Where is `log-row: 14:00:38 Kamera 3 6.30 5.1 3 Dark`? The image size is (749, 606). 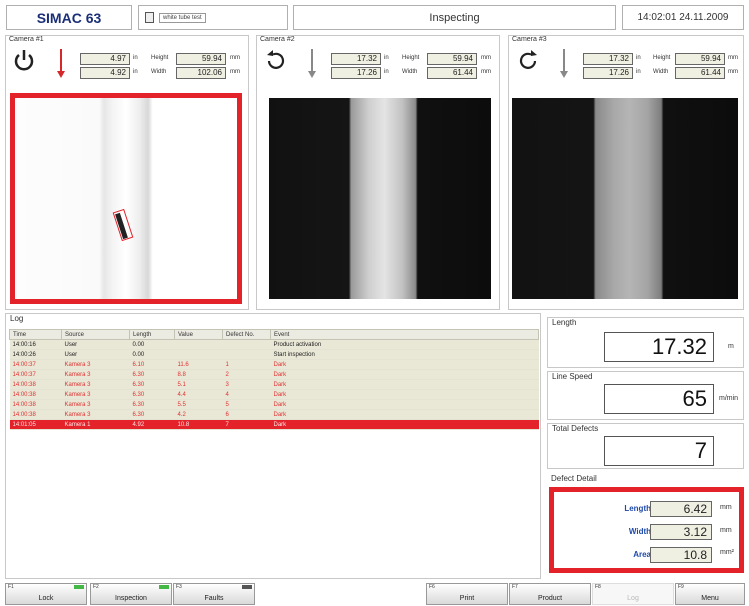
log-row: 14:00:38 Kamera 3 6.30 5.1 3 Dark is located at coordinates (274, 384).